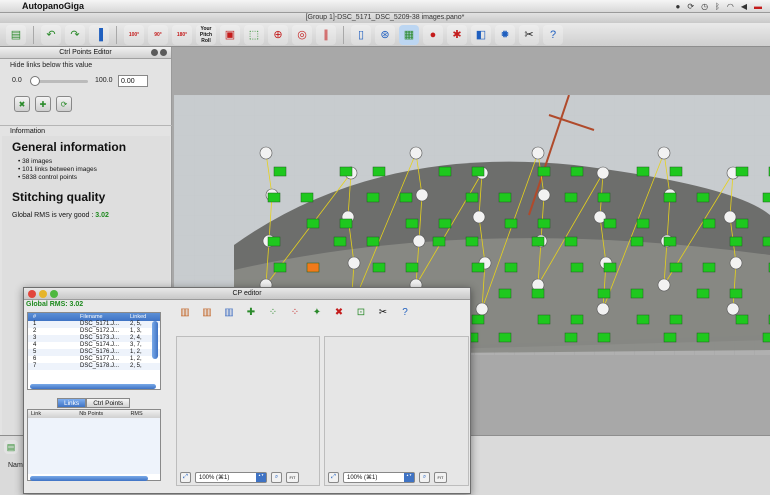 This screenshot has width=770, height=495. What do you see at coordinates (254, 34) in the screenshot?
I see `fit-icon: ⬚` at bounding box center [254, 34].